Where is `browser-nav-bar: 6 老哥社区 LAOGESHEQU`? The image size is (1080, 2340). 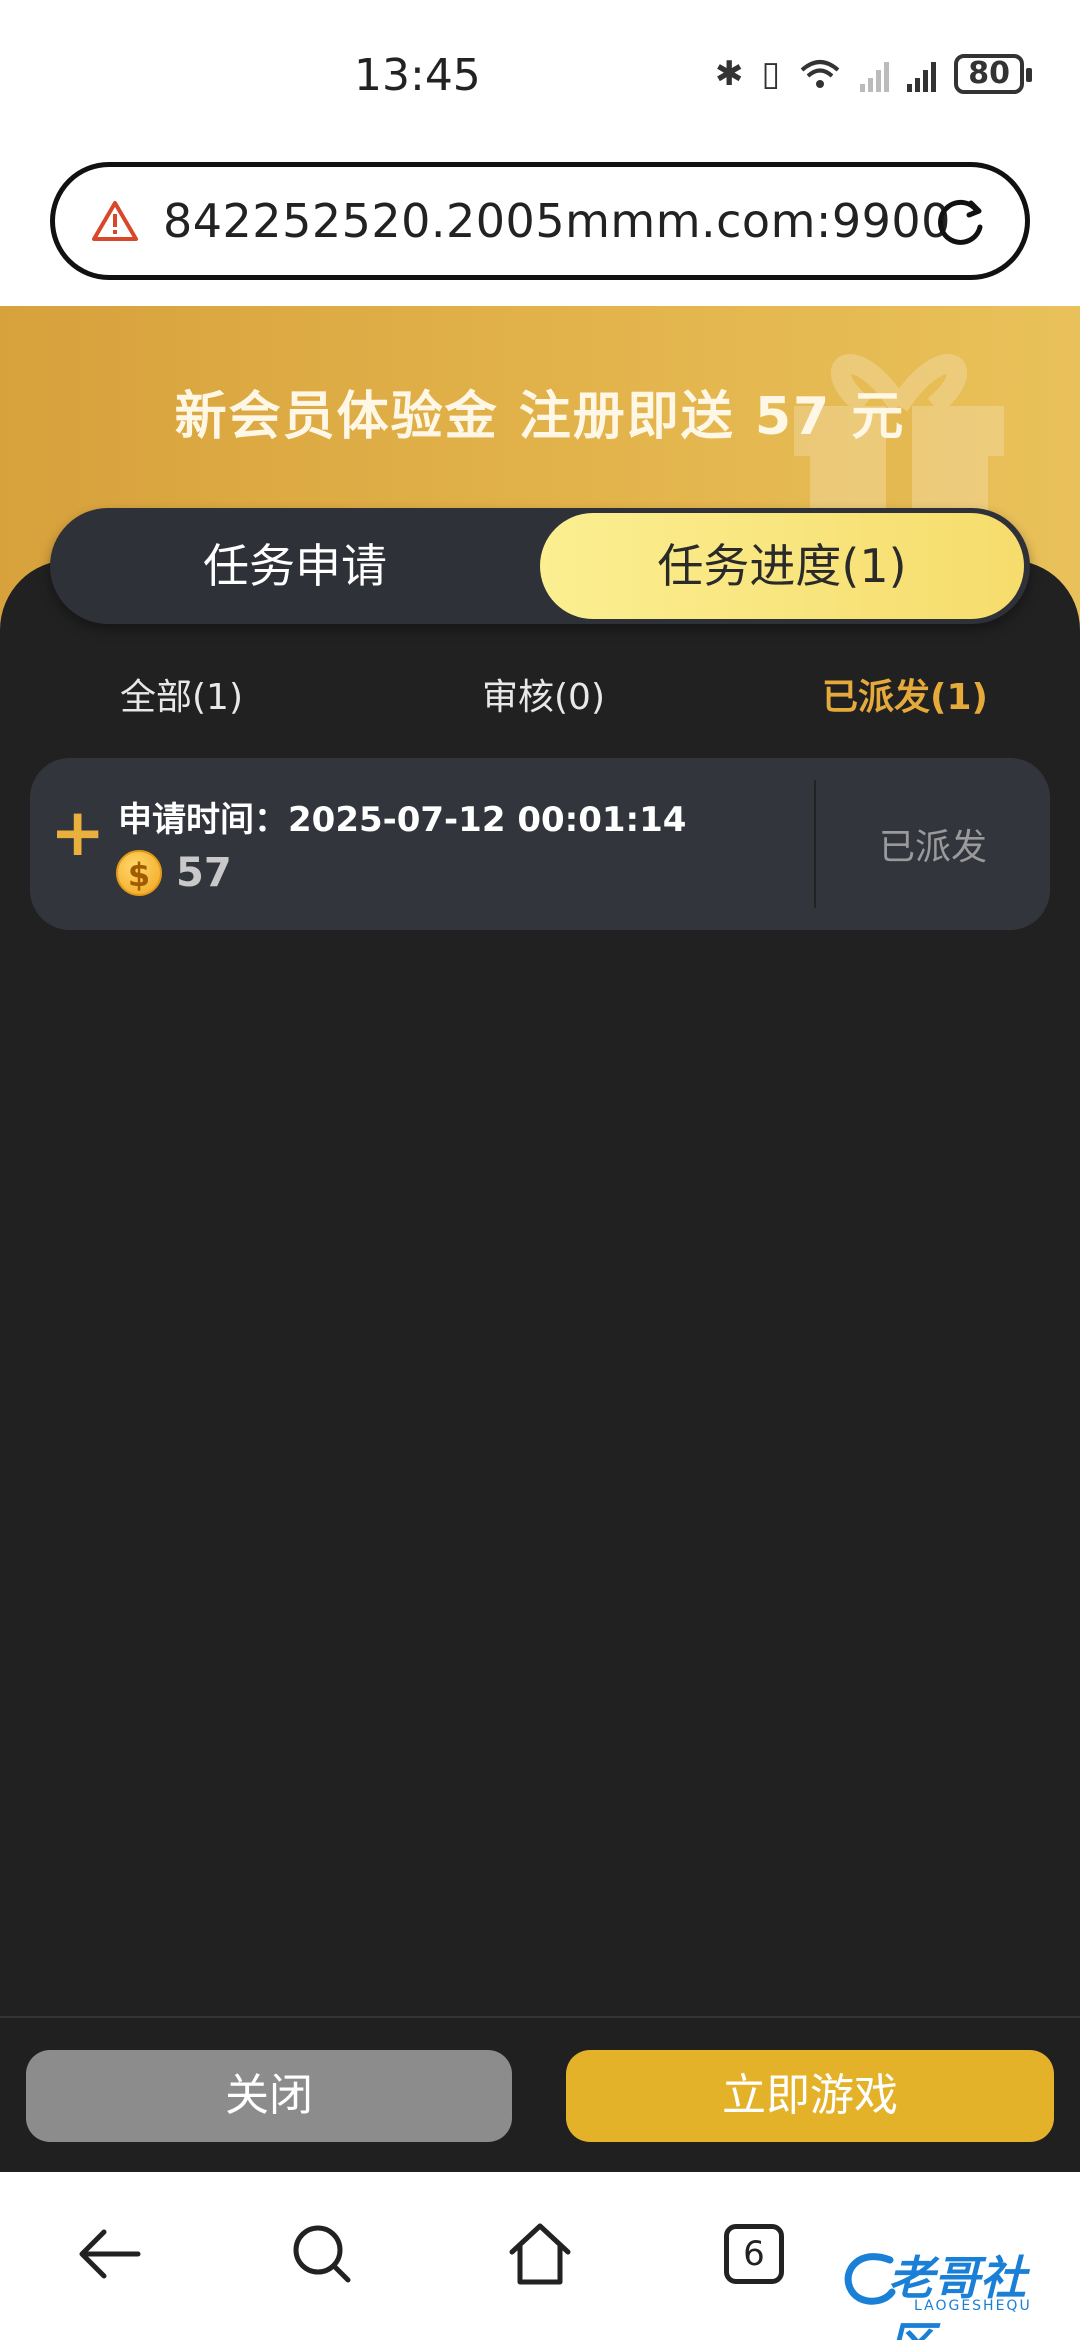
browser-nav-bar: 6 老哥社区 LAOGESHEQU is located at coordinates (540, 2256).